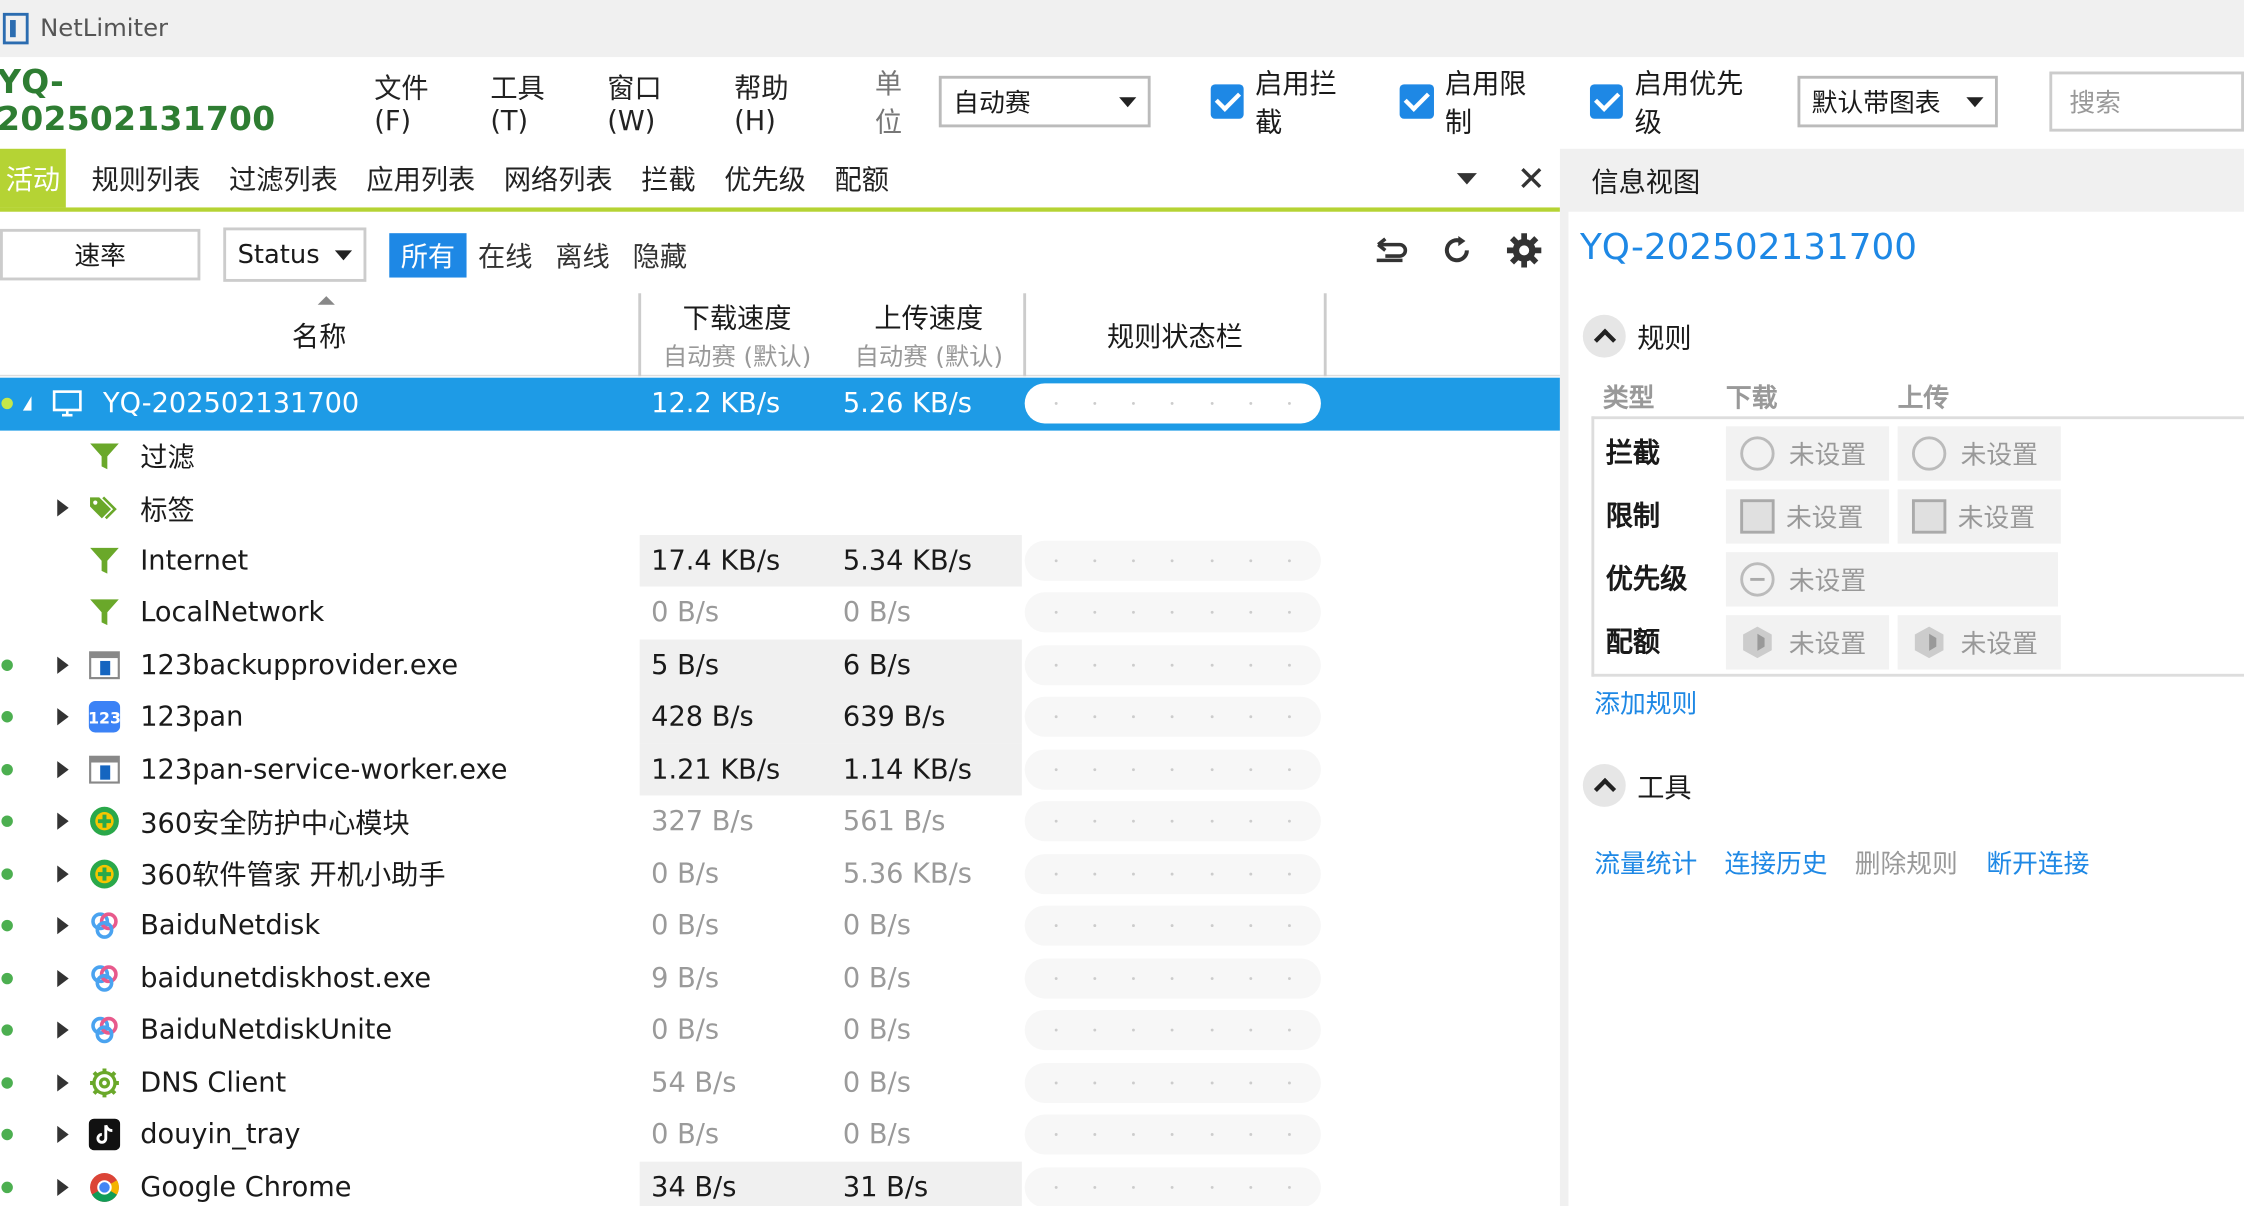 Image resolution: width=2244 pixels, height=1206 pixels. Describe the element at coordinates (1807, 453) in the screenshot. I see `block-download-toggle: 未设置` at that location.